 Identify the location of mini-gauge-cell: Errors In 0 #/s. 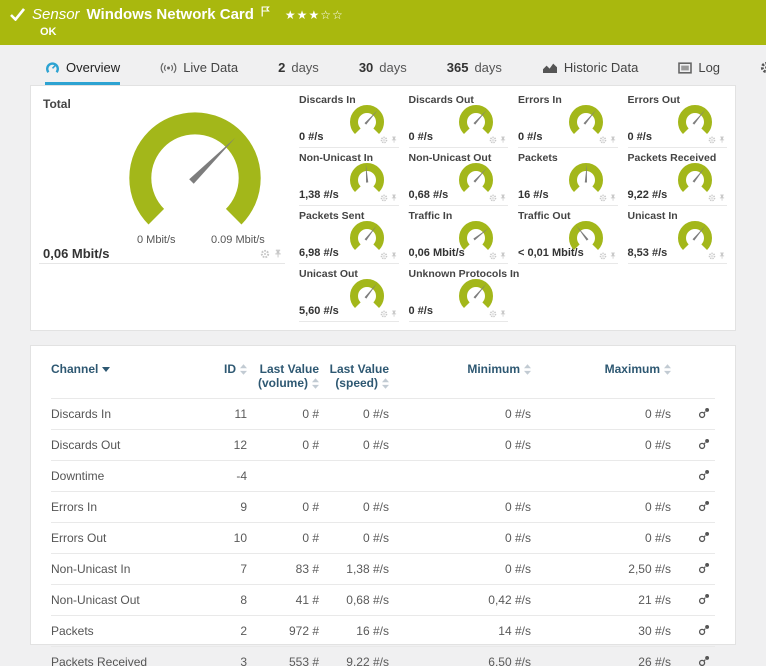
(568, 119).